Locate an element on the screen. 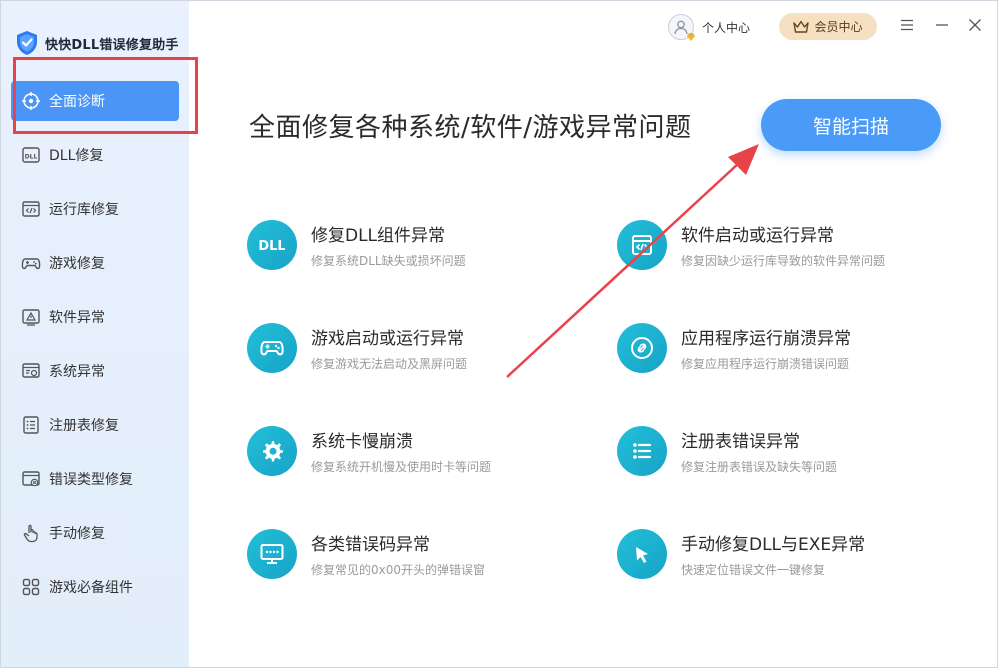 The width and height of the screenshot is (998, 668). feature-app-crash: 应用程序运行崩溃异常修复应用程序运行崩溃错误问题 is located at coordinates (734, 348).